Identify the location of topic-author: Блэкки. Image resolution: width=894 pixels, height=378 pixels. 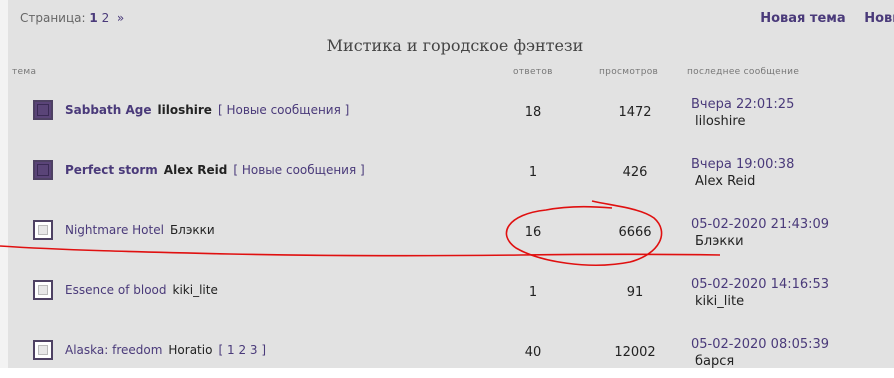
(192, 230).